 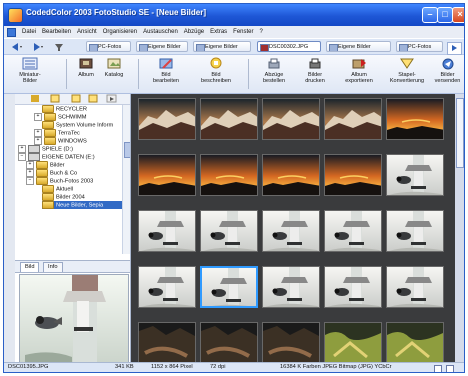 What do you see at coordinates (11, 32) in the screenshot?
I see `document-icon` at bounding box center [11, 32].